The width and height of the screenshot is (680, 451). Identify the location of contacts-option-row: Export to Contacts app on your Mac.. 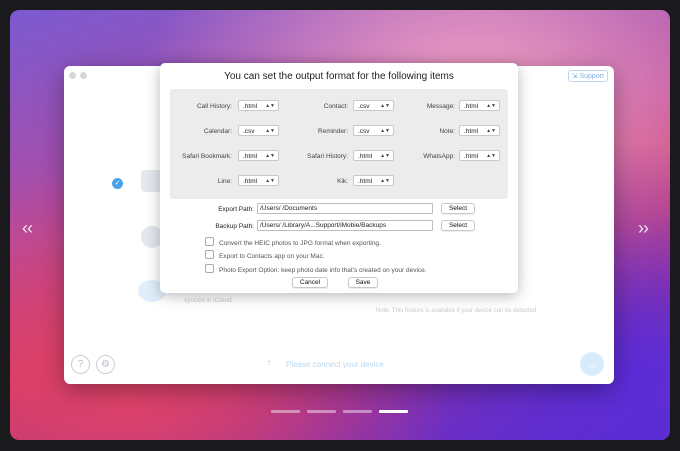
(265, 255).